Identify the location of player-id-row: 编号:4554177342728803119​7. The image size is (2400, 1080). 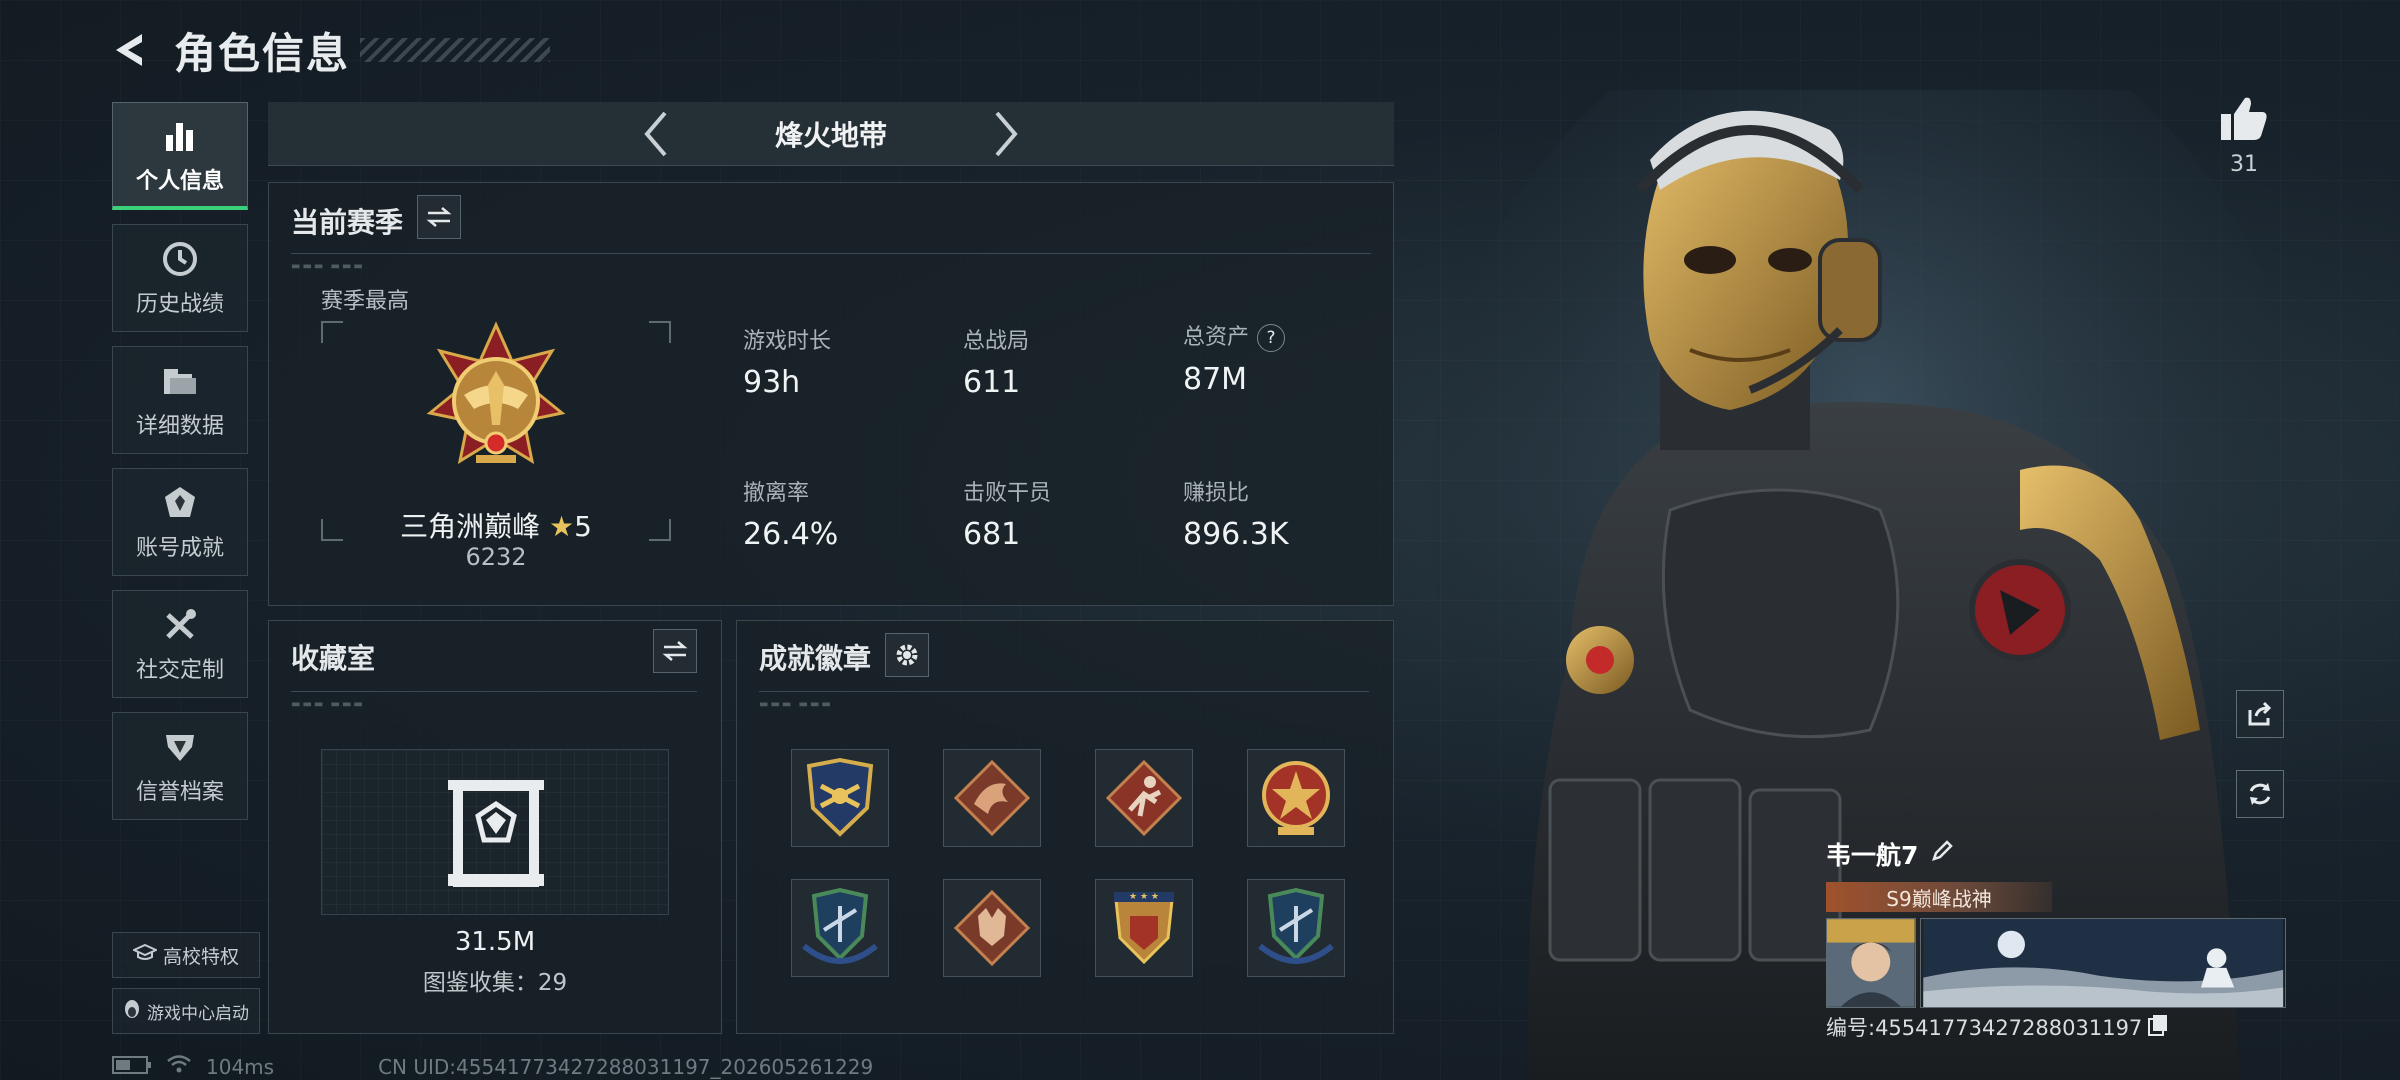
(2056, 1027).